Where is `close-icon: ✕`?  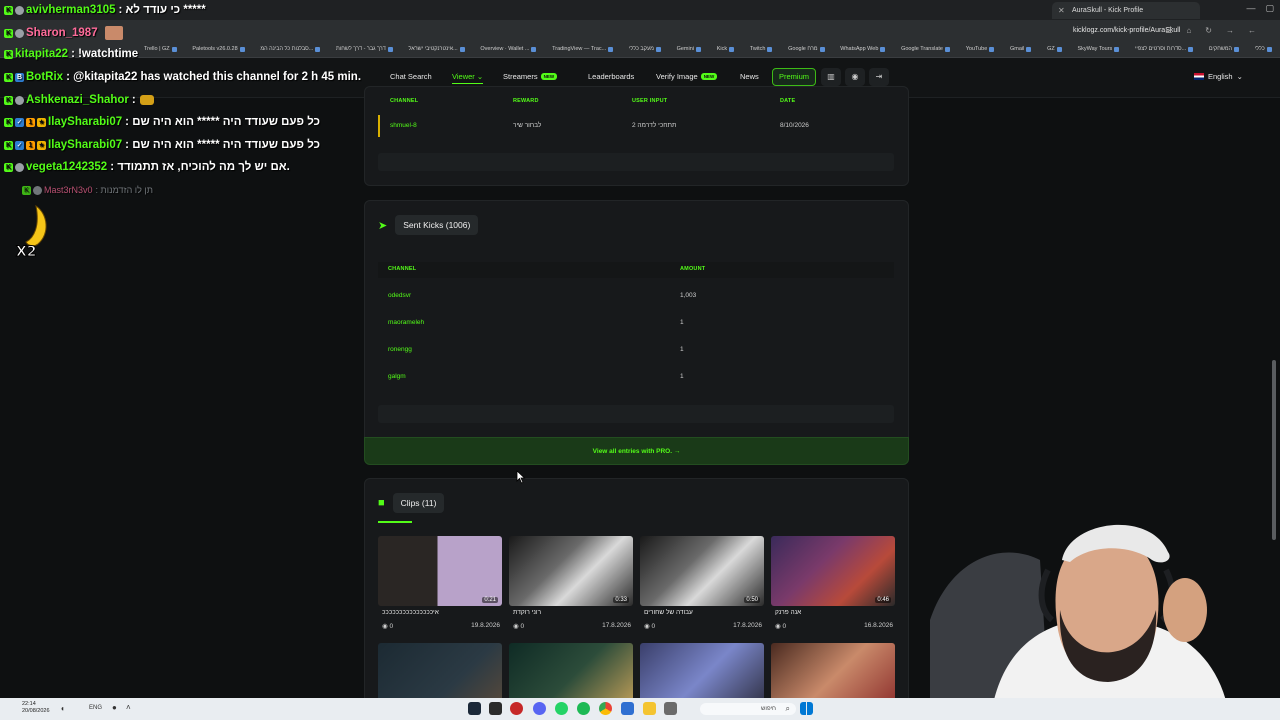
close-icon: ✕ is located at coordinates (1061, 10).